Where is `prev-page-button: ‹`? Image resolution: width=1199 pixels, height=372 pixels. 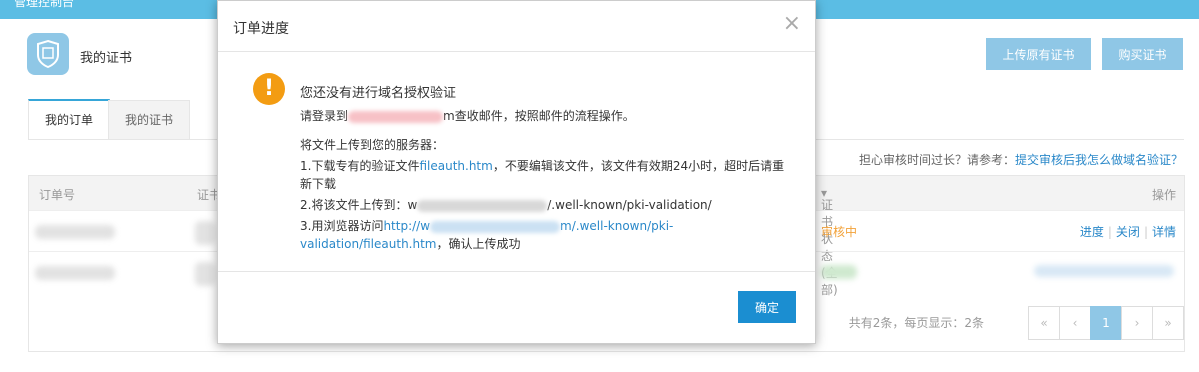 prev-page-button: ‹ is located at coordinates (1075, 323).